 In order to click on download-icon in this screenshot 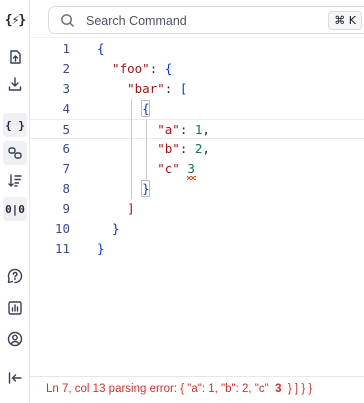, I will do `click(15, 84)`.